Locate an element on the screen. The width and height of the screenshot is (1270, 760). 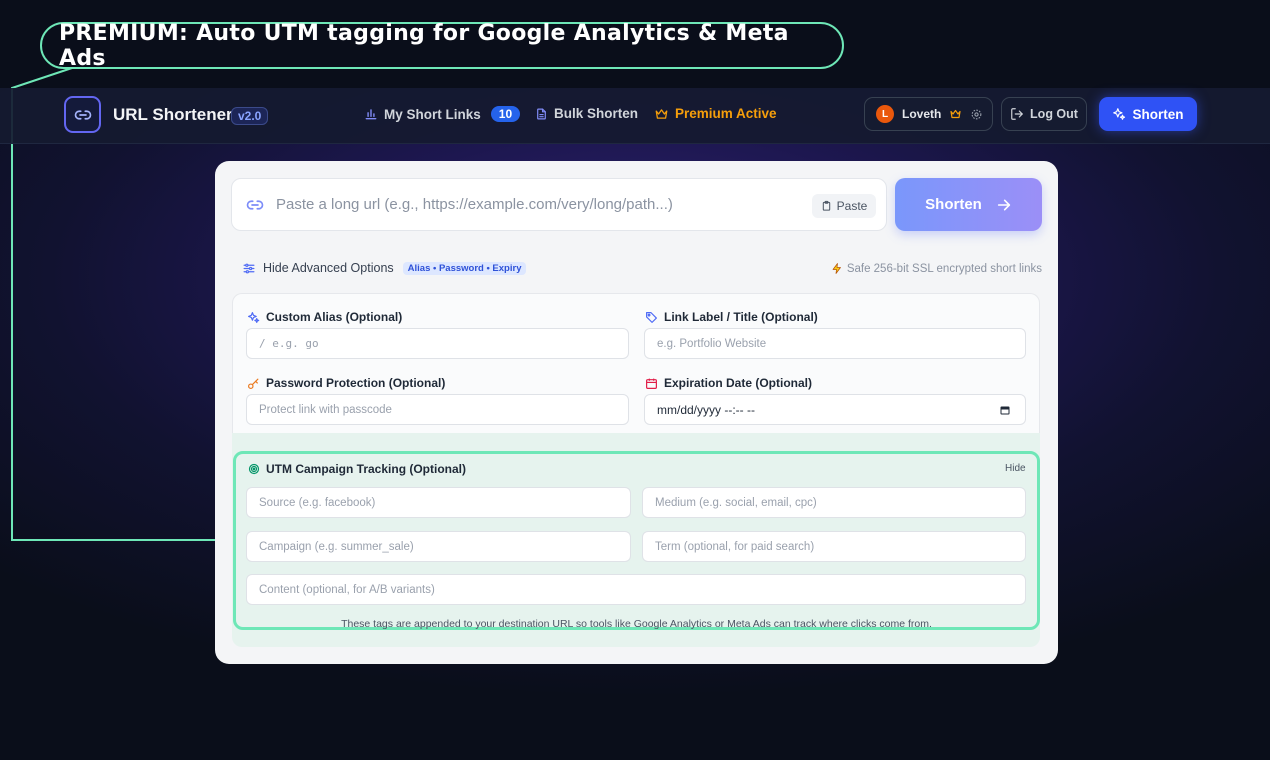
nav-premium-label: Premium Active is located at coordinates (726, 113).